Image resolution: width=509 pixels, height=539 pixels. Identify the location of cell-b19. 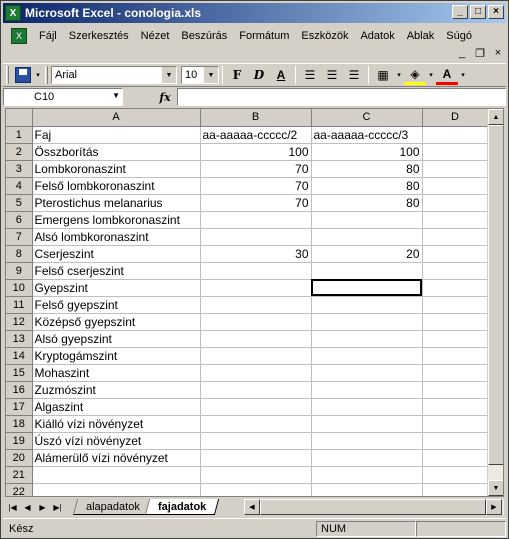
(256, 441).